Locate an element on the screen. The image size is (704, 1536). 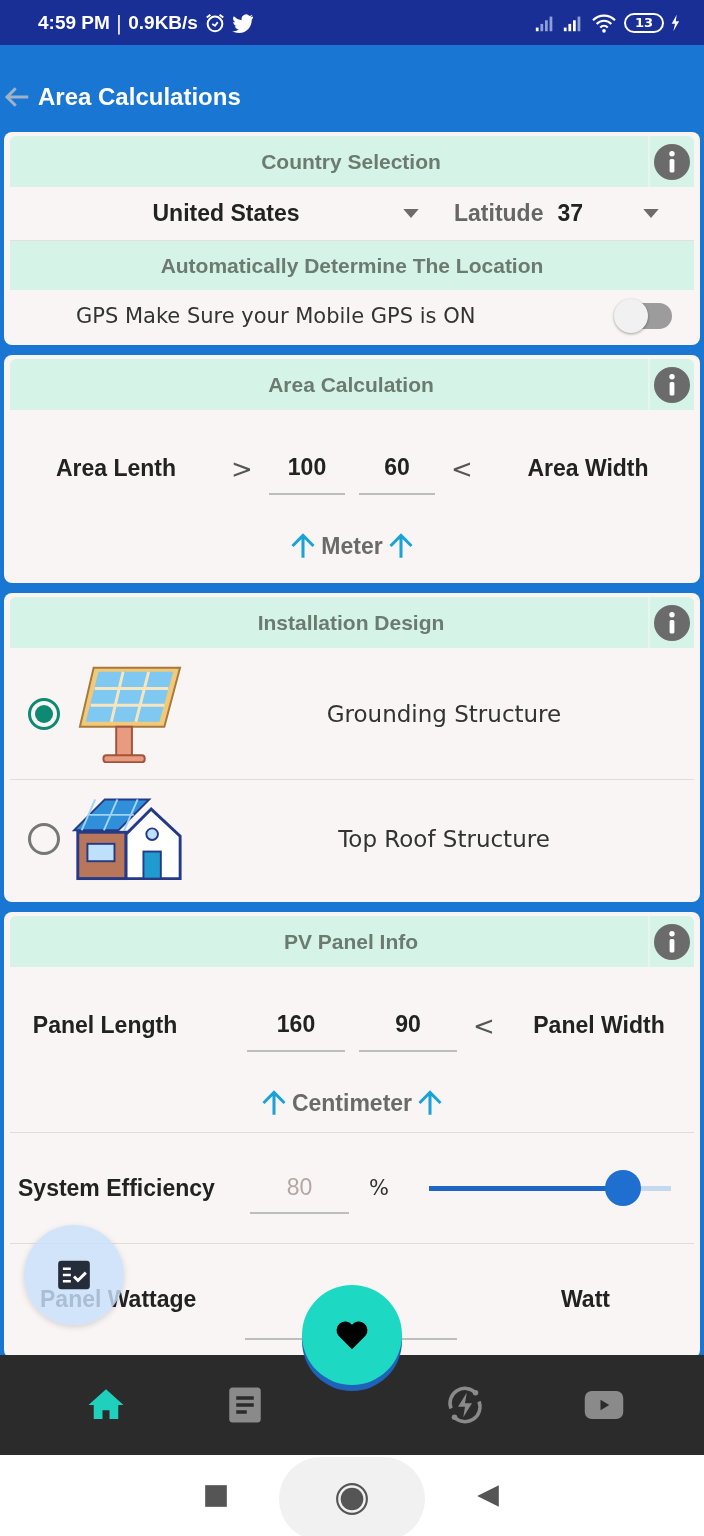
input-field: 60 is located at coordinates (397, 468).